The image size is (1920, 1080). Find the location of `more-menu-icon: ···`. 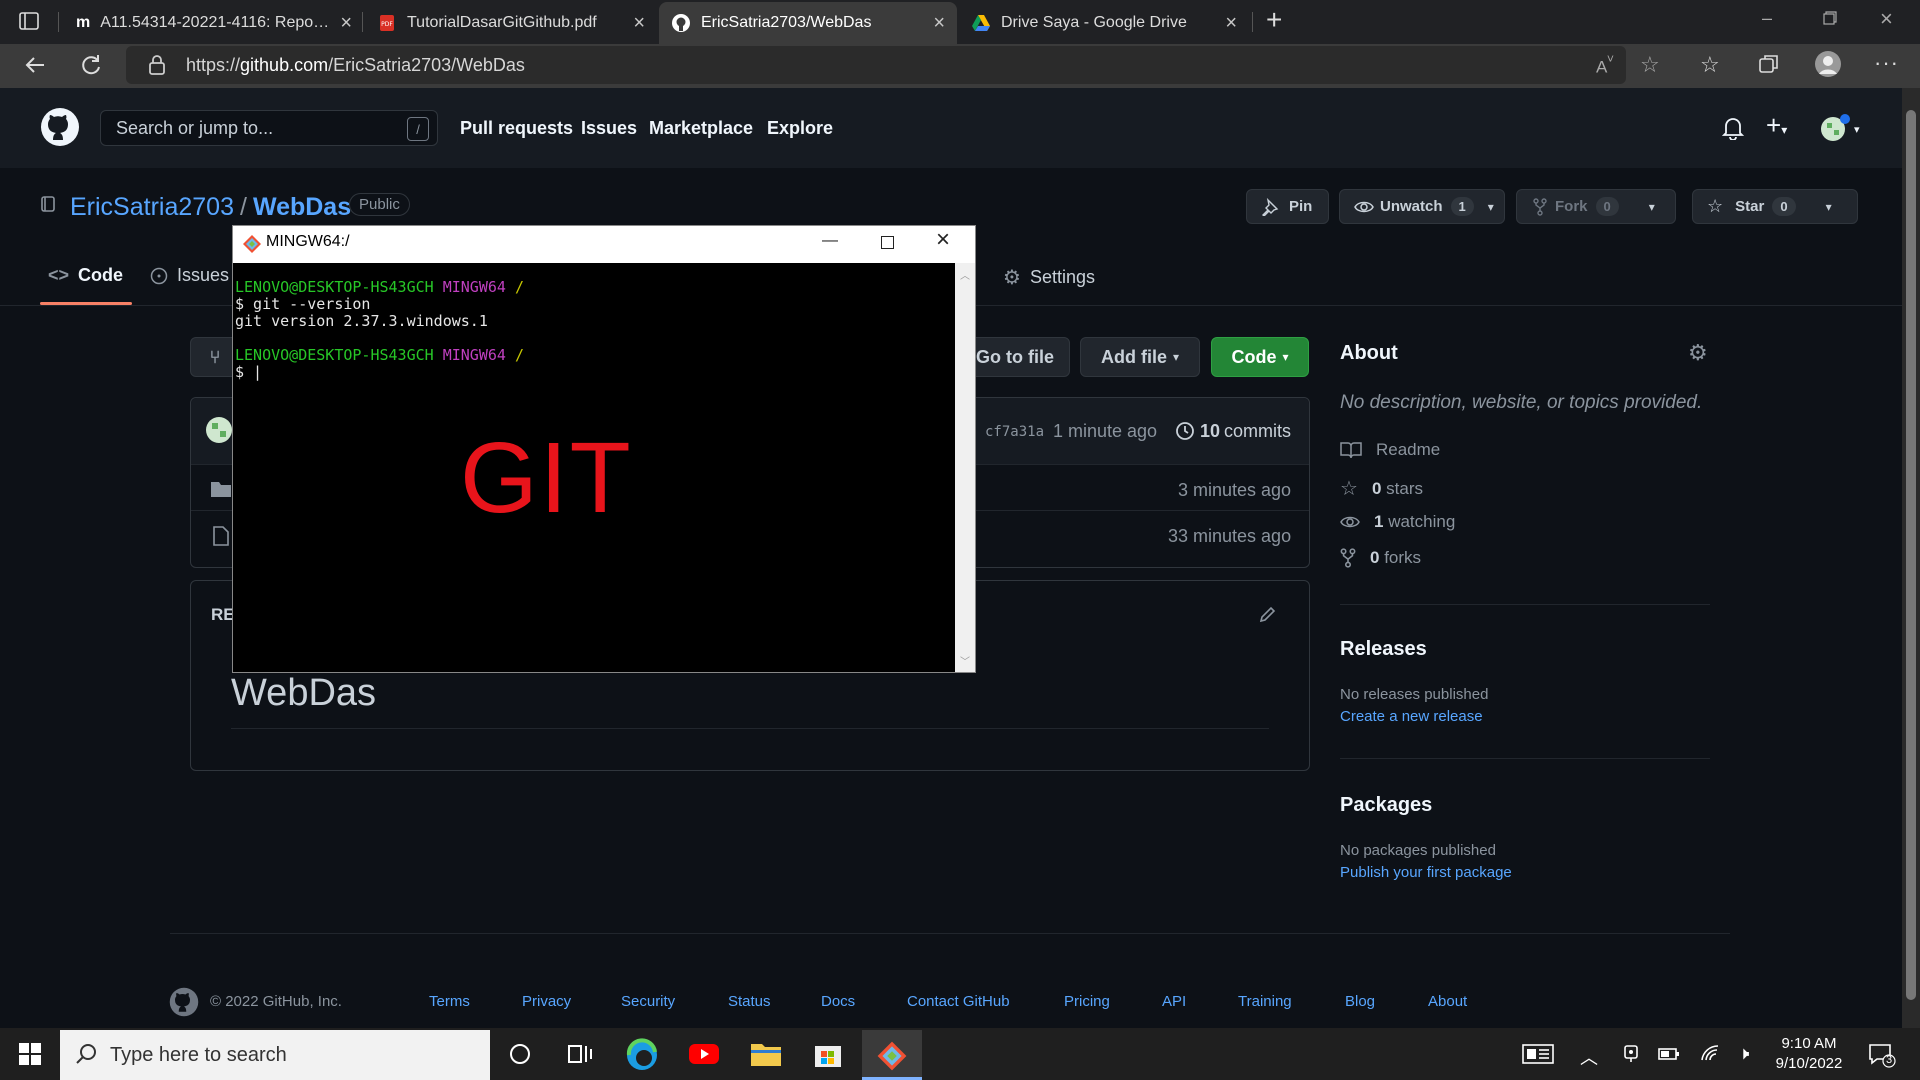

more-menu-icon: ··· is located at coordinates (1886, 63).